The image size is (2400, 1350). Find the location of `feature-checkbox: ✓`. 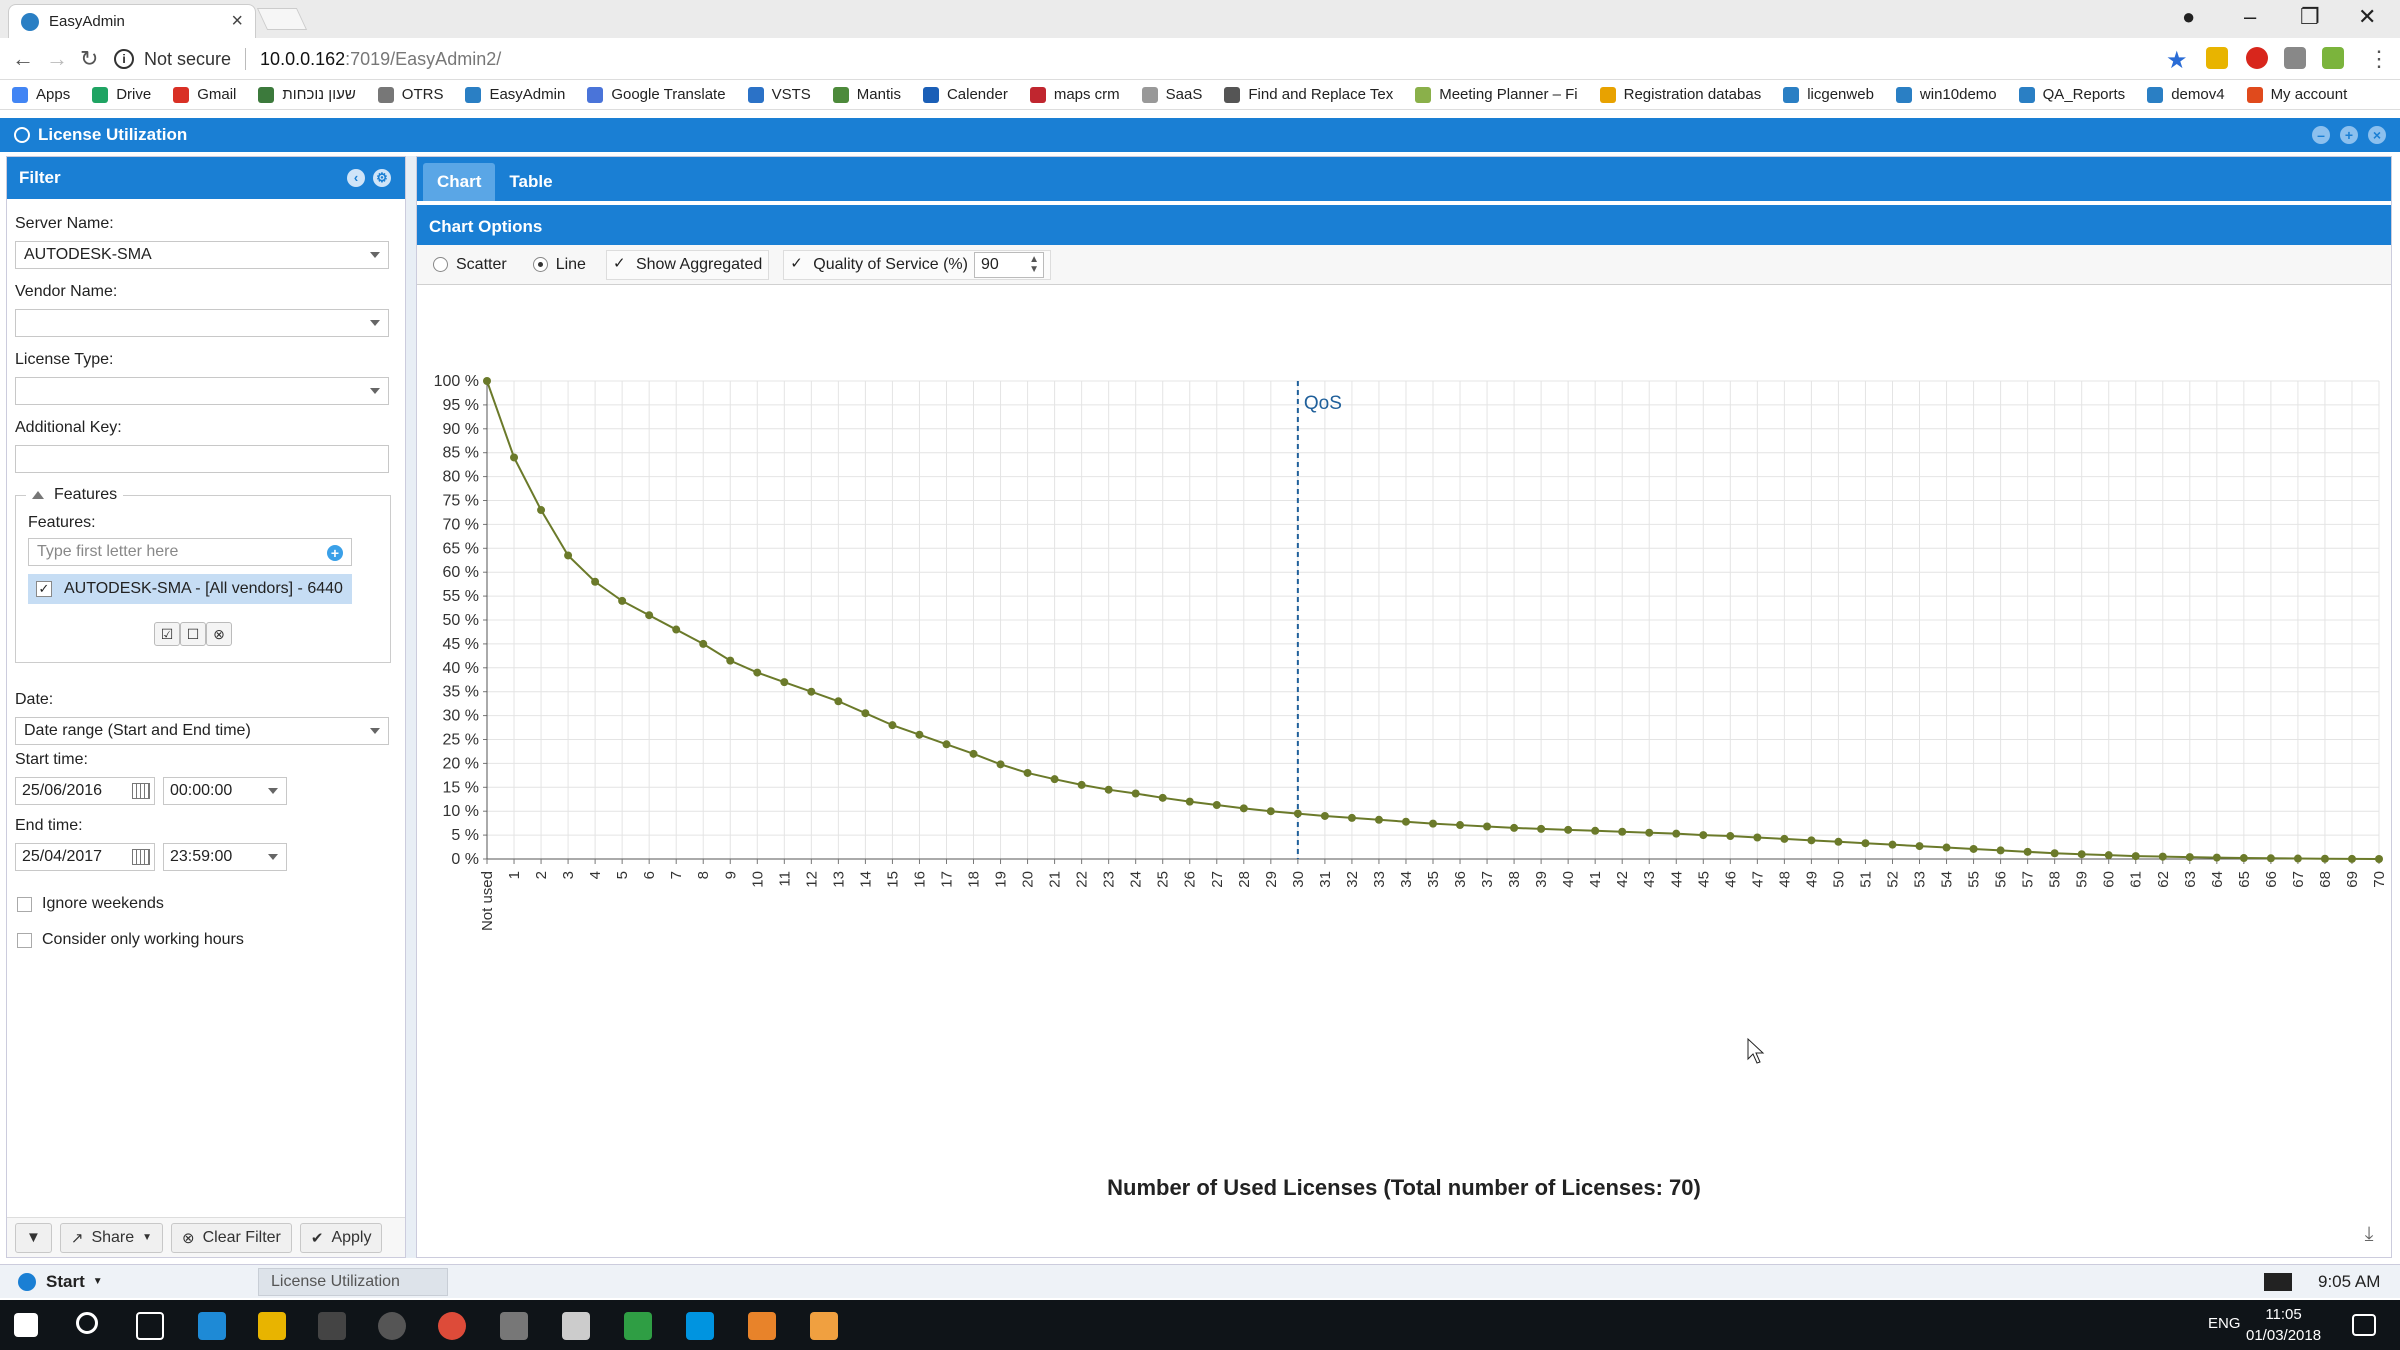

feature-checkbox: ✓ is located at coordinates (44, 589).